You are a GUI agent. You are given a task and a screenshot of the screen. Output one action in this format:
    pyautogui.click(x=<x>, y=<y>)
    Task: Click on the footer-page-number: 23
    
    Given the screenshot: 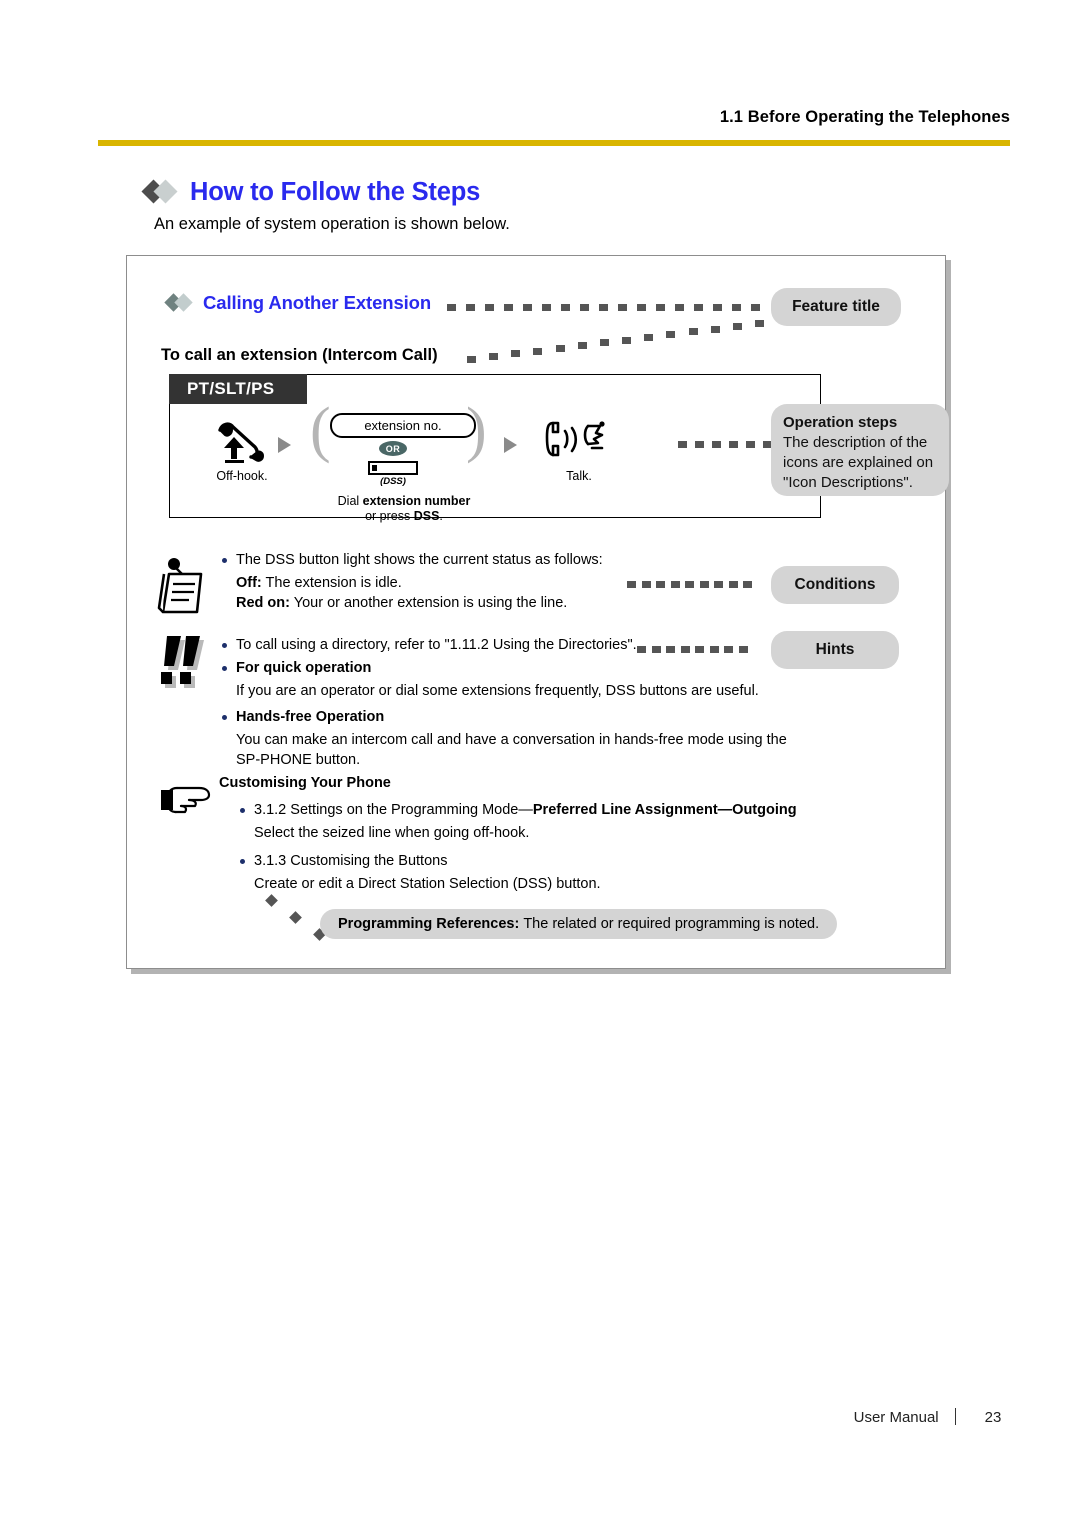 What is the action you would take?
    pyautogui.click(x=993, y=1417)
    